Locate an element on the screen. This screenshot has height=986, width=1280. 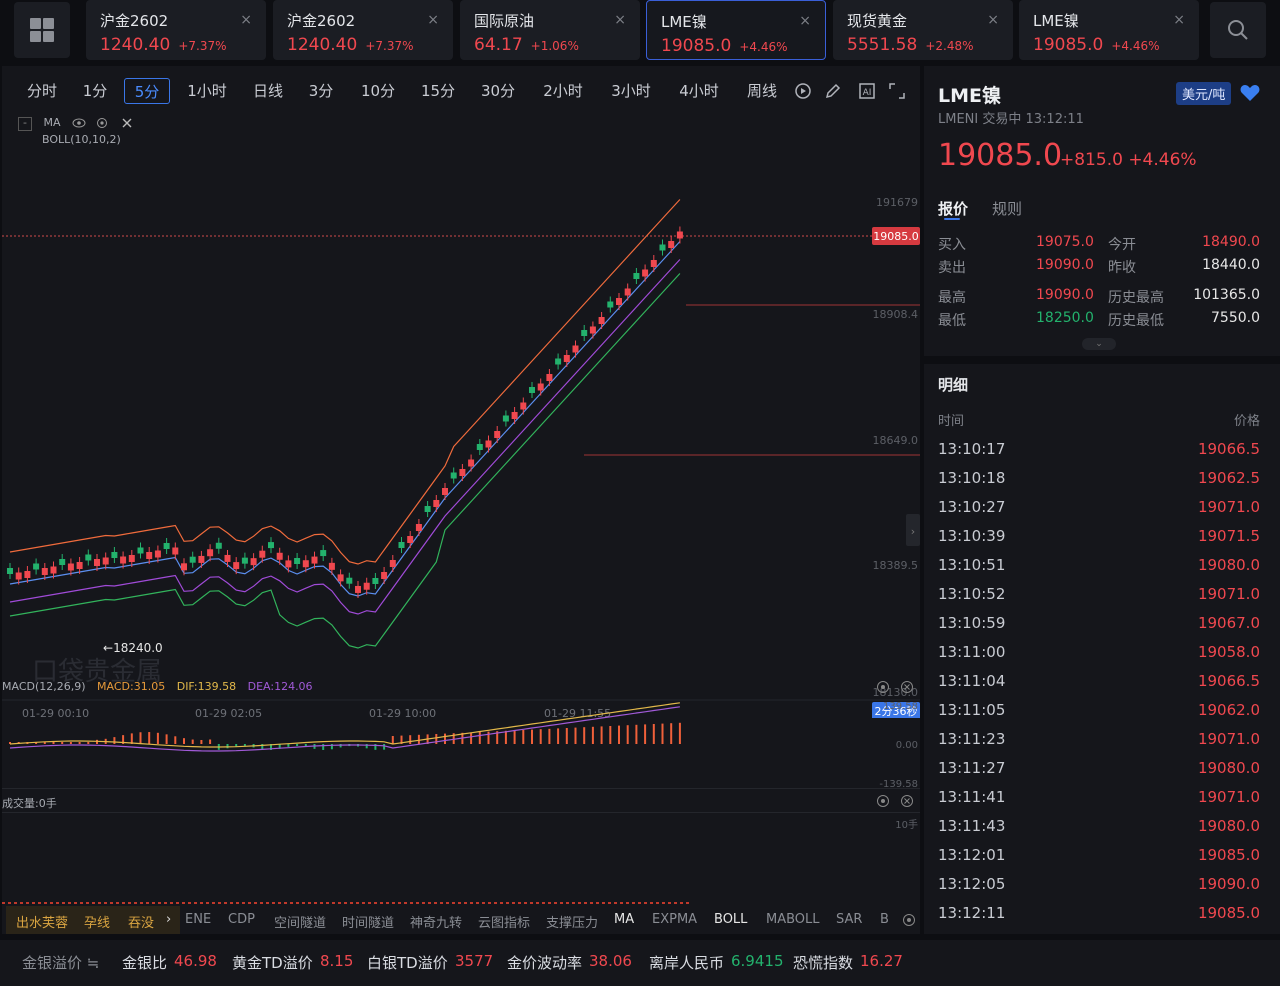
period-tab-active: 5分 is located at coordinates (147, 91).